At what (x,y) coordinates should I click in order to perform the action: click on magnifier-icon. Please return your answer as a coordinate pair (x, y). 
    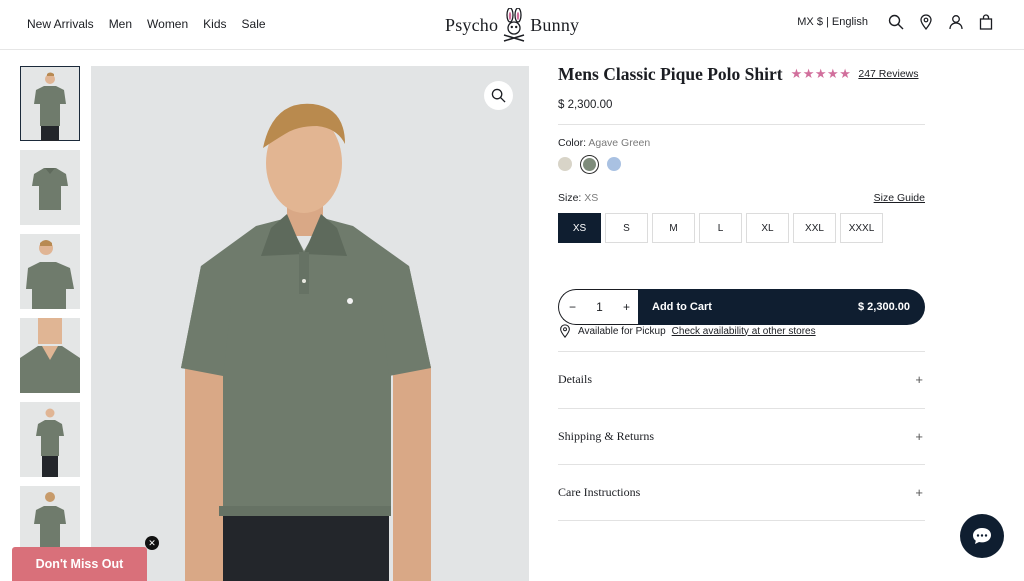
    Looking at the image, I should click on (498, 95).